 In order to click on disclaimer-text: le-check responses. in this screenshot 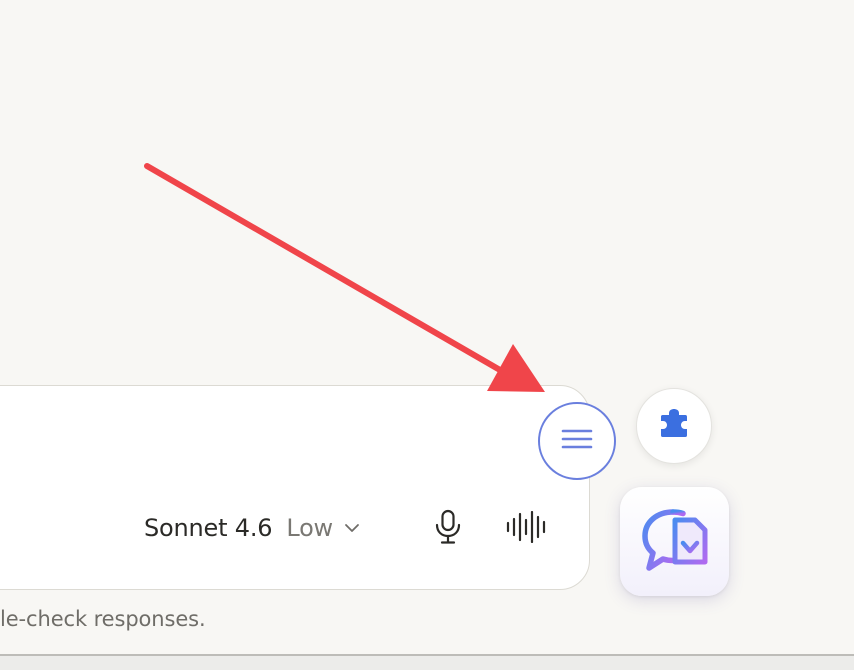, I will do `click(103, 619)`.